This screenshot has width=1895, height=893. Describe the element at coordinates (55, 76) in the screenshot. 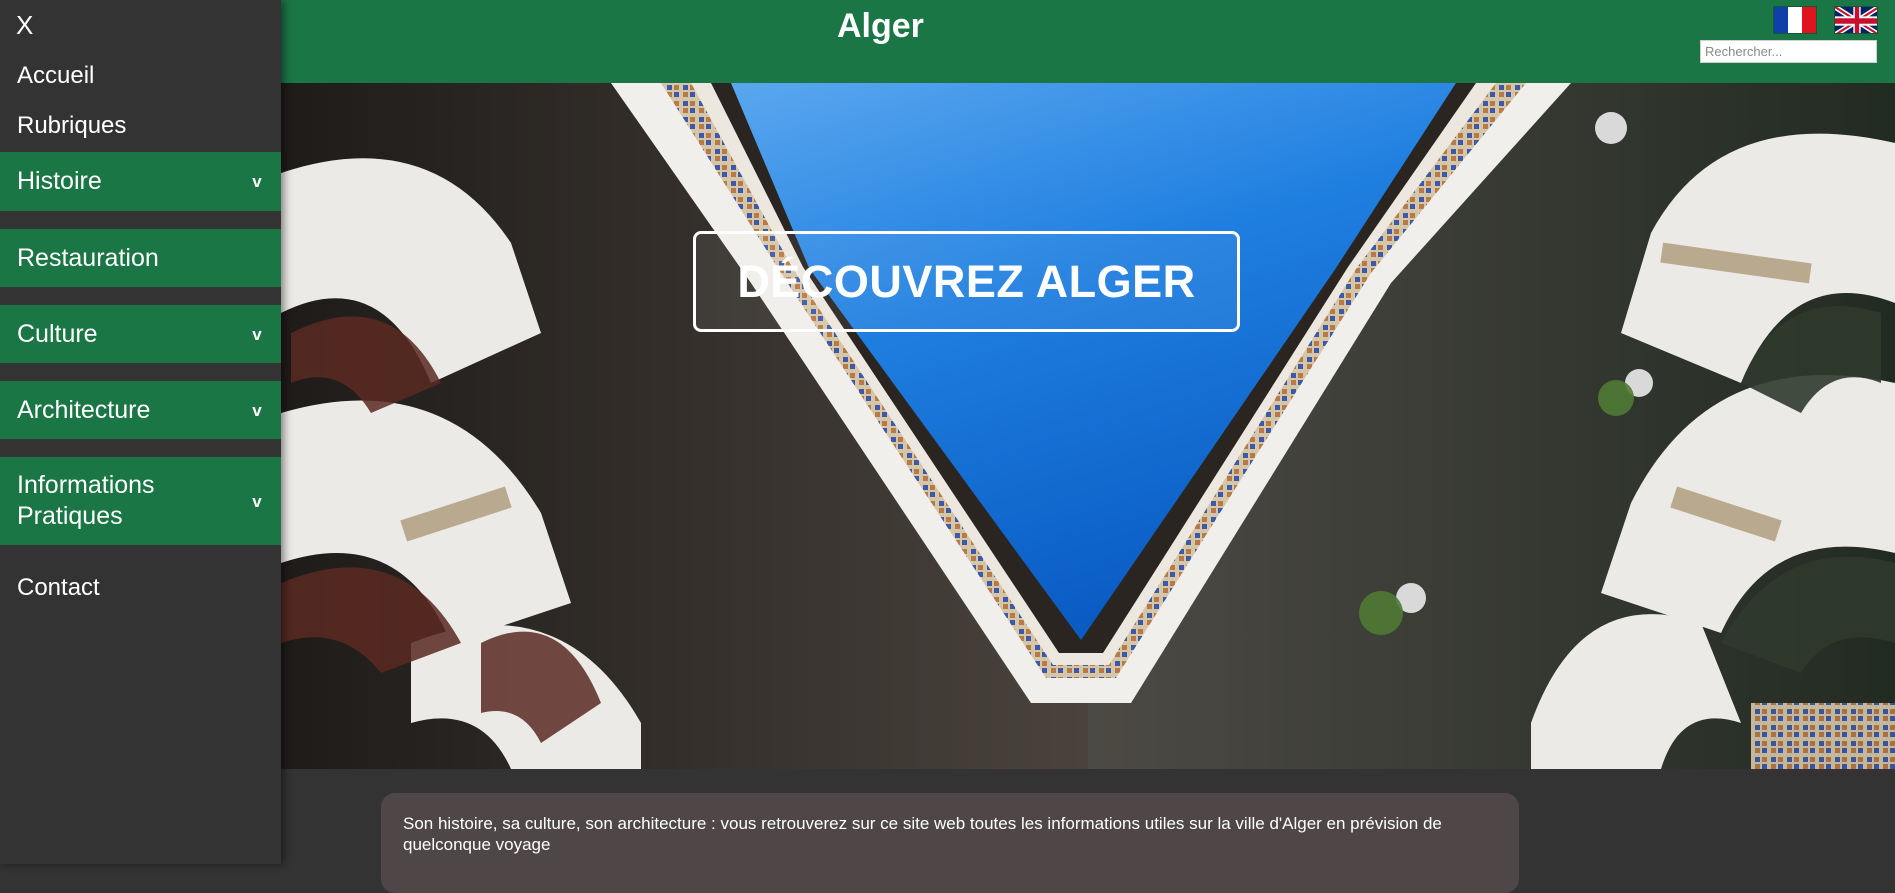

I see `sidebar-item-accueil: Accueil` at that location.